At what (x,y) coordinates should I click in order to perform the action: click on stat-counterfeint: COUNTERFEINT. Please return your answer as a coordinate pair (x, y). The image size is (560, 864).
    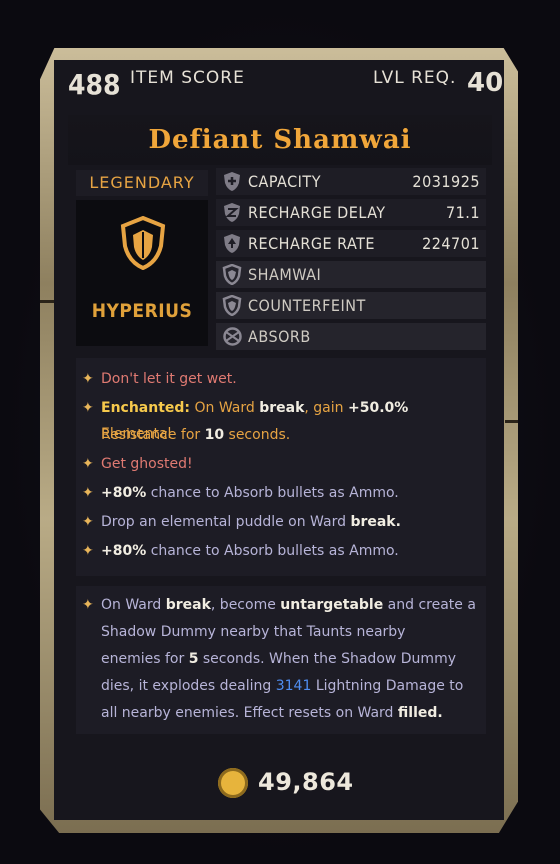
    Looking at the image, I should click on (351, 305).